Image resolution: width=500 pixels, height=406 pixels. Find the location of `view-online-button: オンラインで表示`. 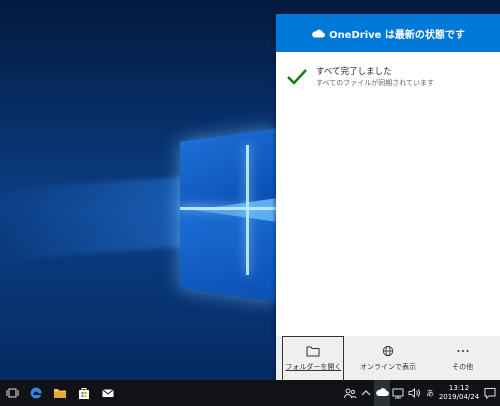

view-online-button: オンラインで表示 is located at coordinates (388, 358).